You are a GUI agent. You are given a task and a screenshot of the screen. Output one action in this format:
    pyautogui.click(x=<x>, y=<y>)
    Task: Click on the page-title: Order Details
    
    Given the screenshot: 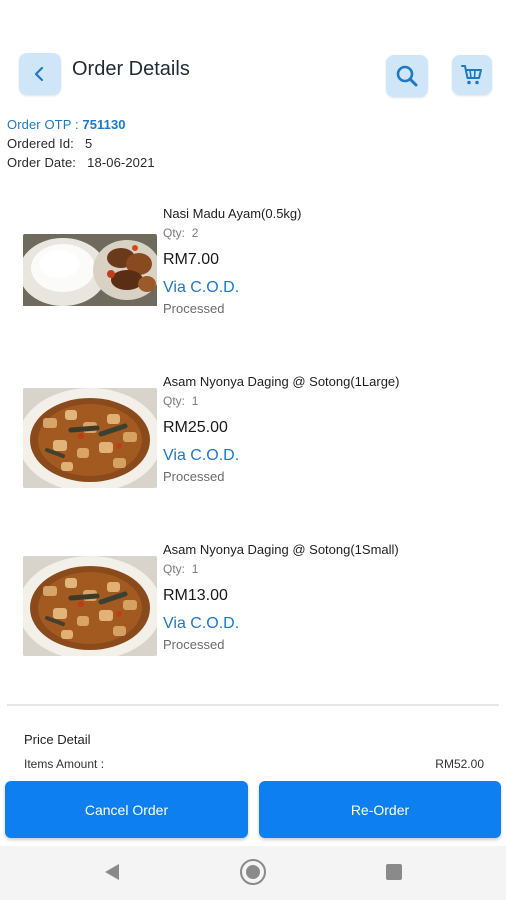 What is the action you would take?
    pyautogui.click(x=131, y=69)
    